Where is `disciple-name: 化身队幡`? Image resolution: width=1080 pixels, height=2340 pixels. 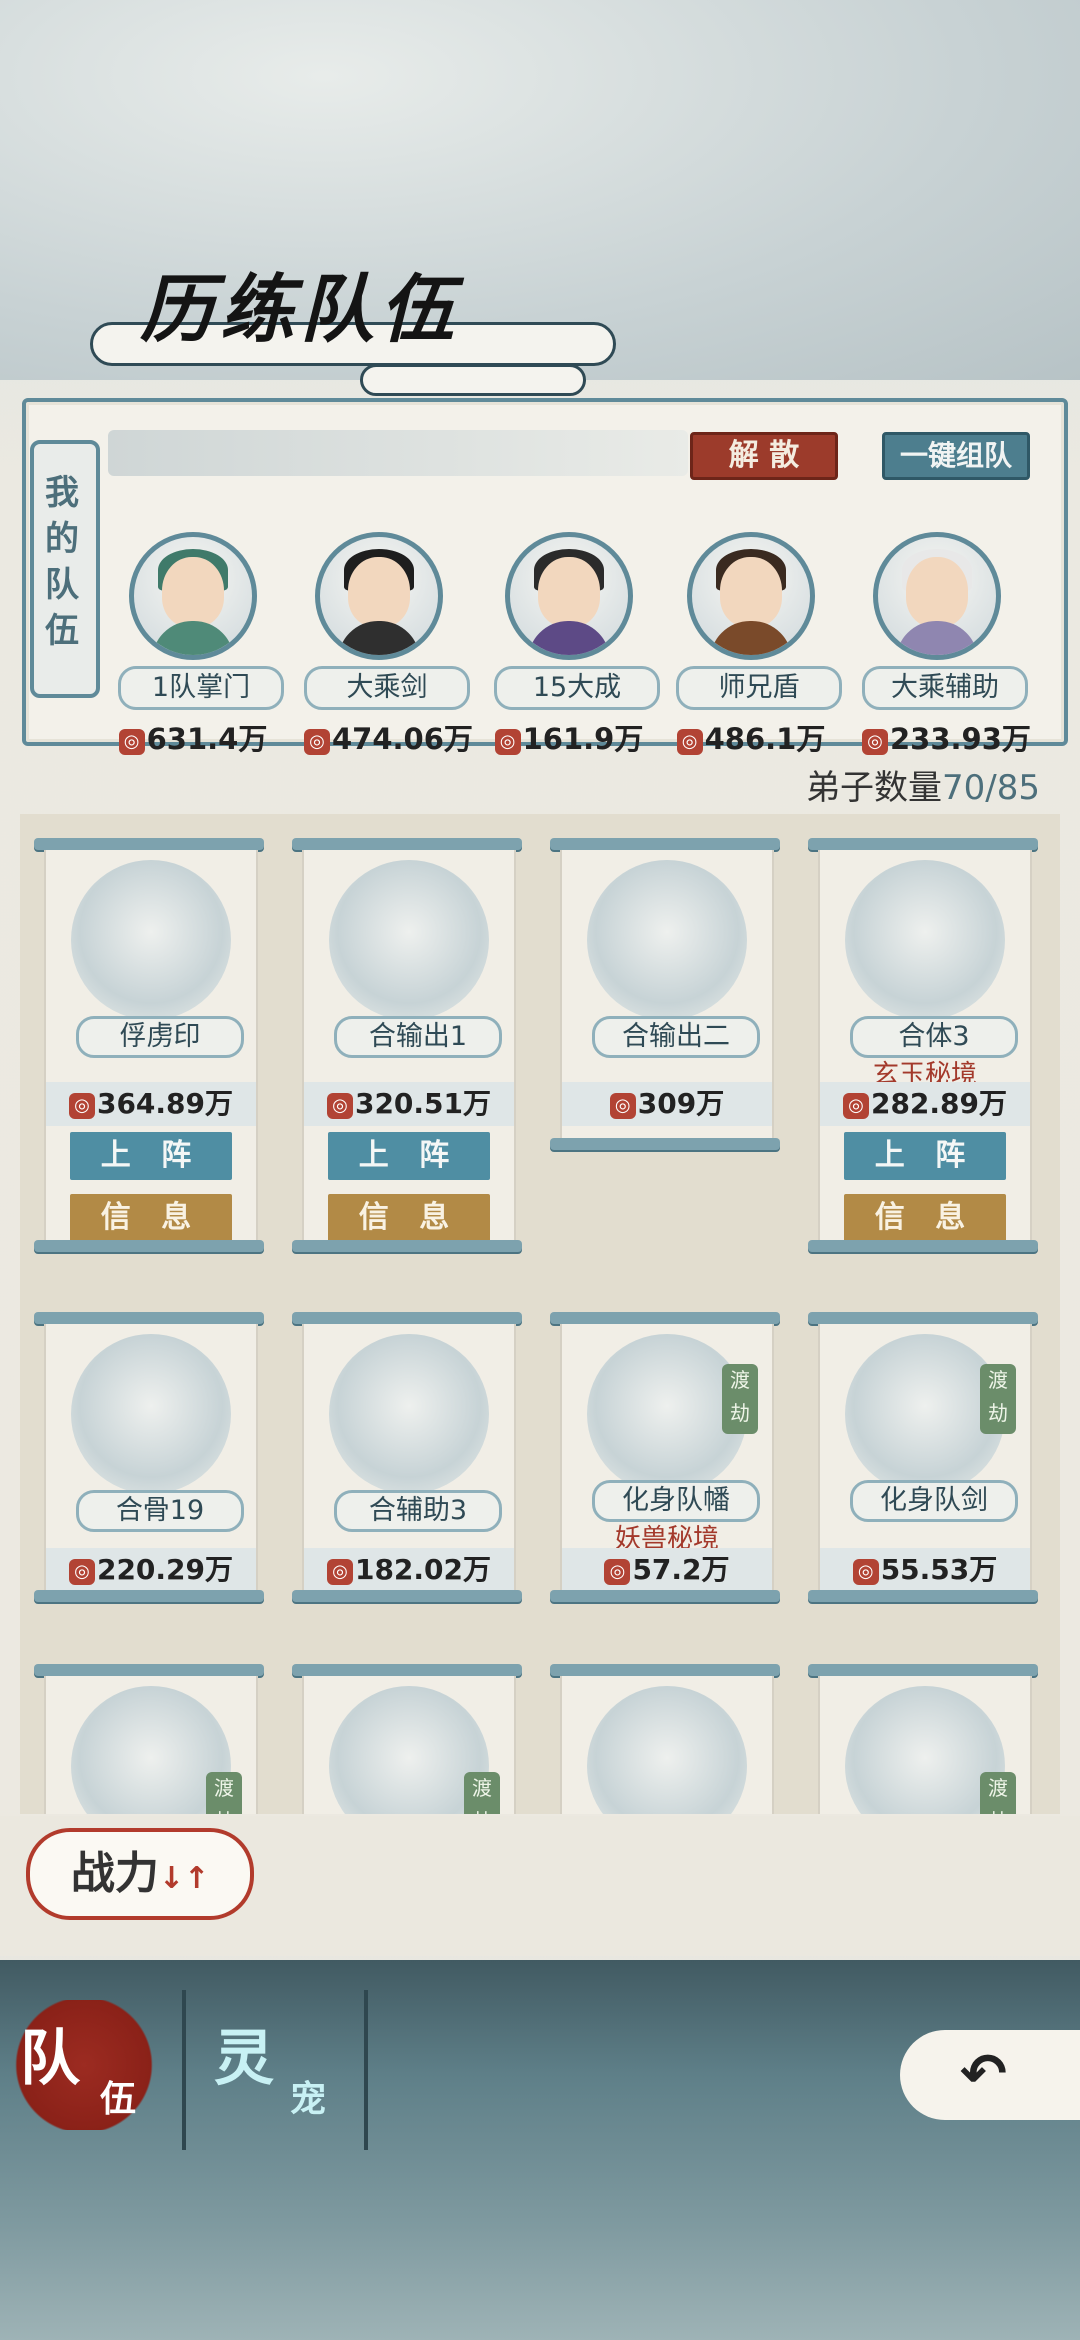 disciple-name: 化身队幡 is located at coordinates (676, 1501).